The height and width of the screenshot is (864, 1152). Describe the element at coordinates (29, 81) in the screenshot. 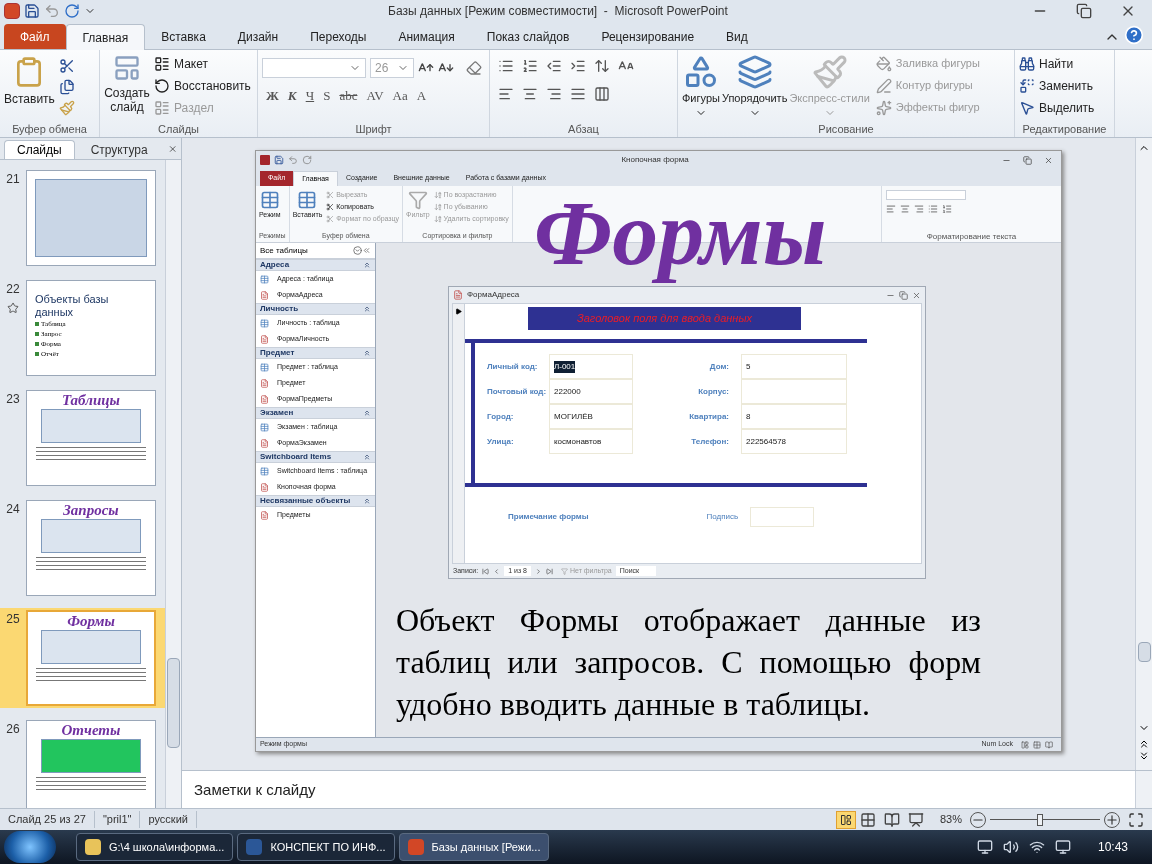

I see `paste-button: Вставить` at that location.